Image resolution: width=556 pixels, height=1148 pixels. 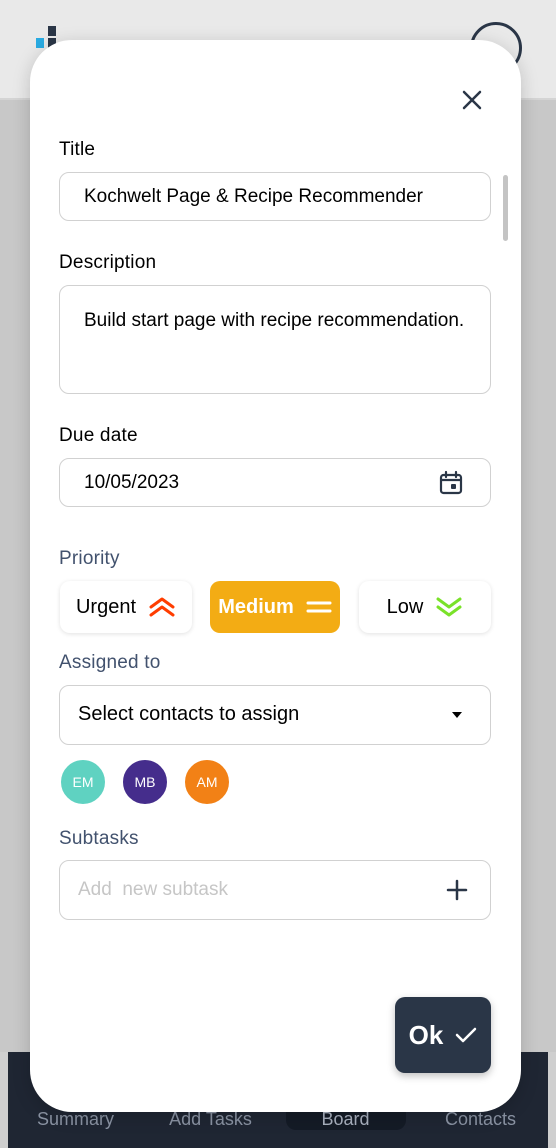 I want to click on priority-low-label: Low, so click(x=405, y=606).